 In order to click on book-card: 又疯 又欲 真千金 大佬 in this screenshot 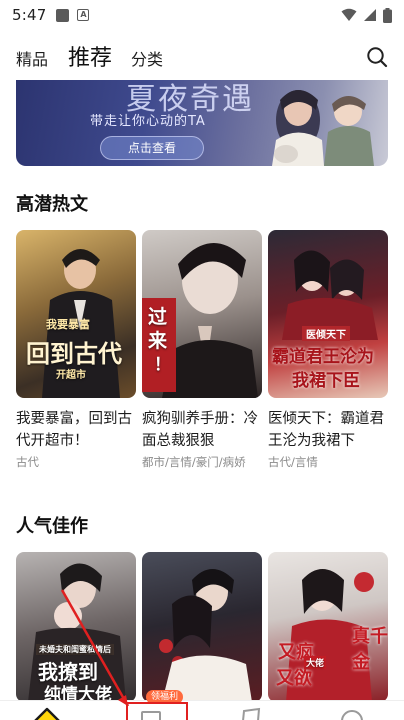, I will do `click(328, 627)`.